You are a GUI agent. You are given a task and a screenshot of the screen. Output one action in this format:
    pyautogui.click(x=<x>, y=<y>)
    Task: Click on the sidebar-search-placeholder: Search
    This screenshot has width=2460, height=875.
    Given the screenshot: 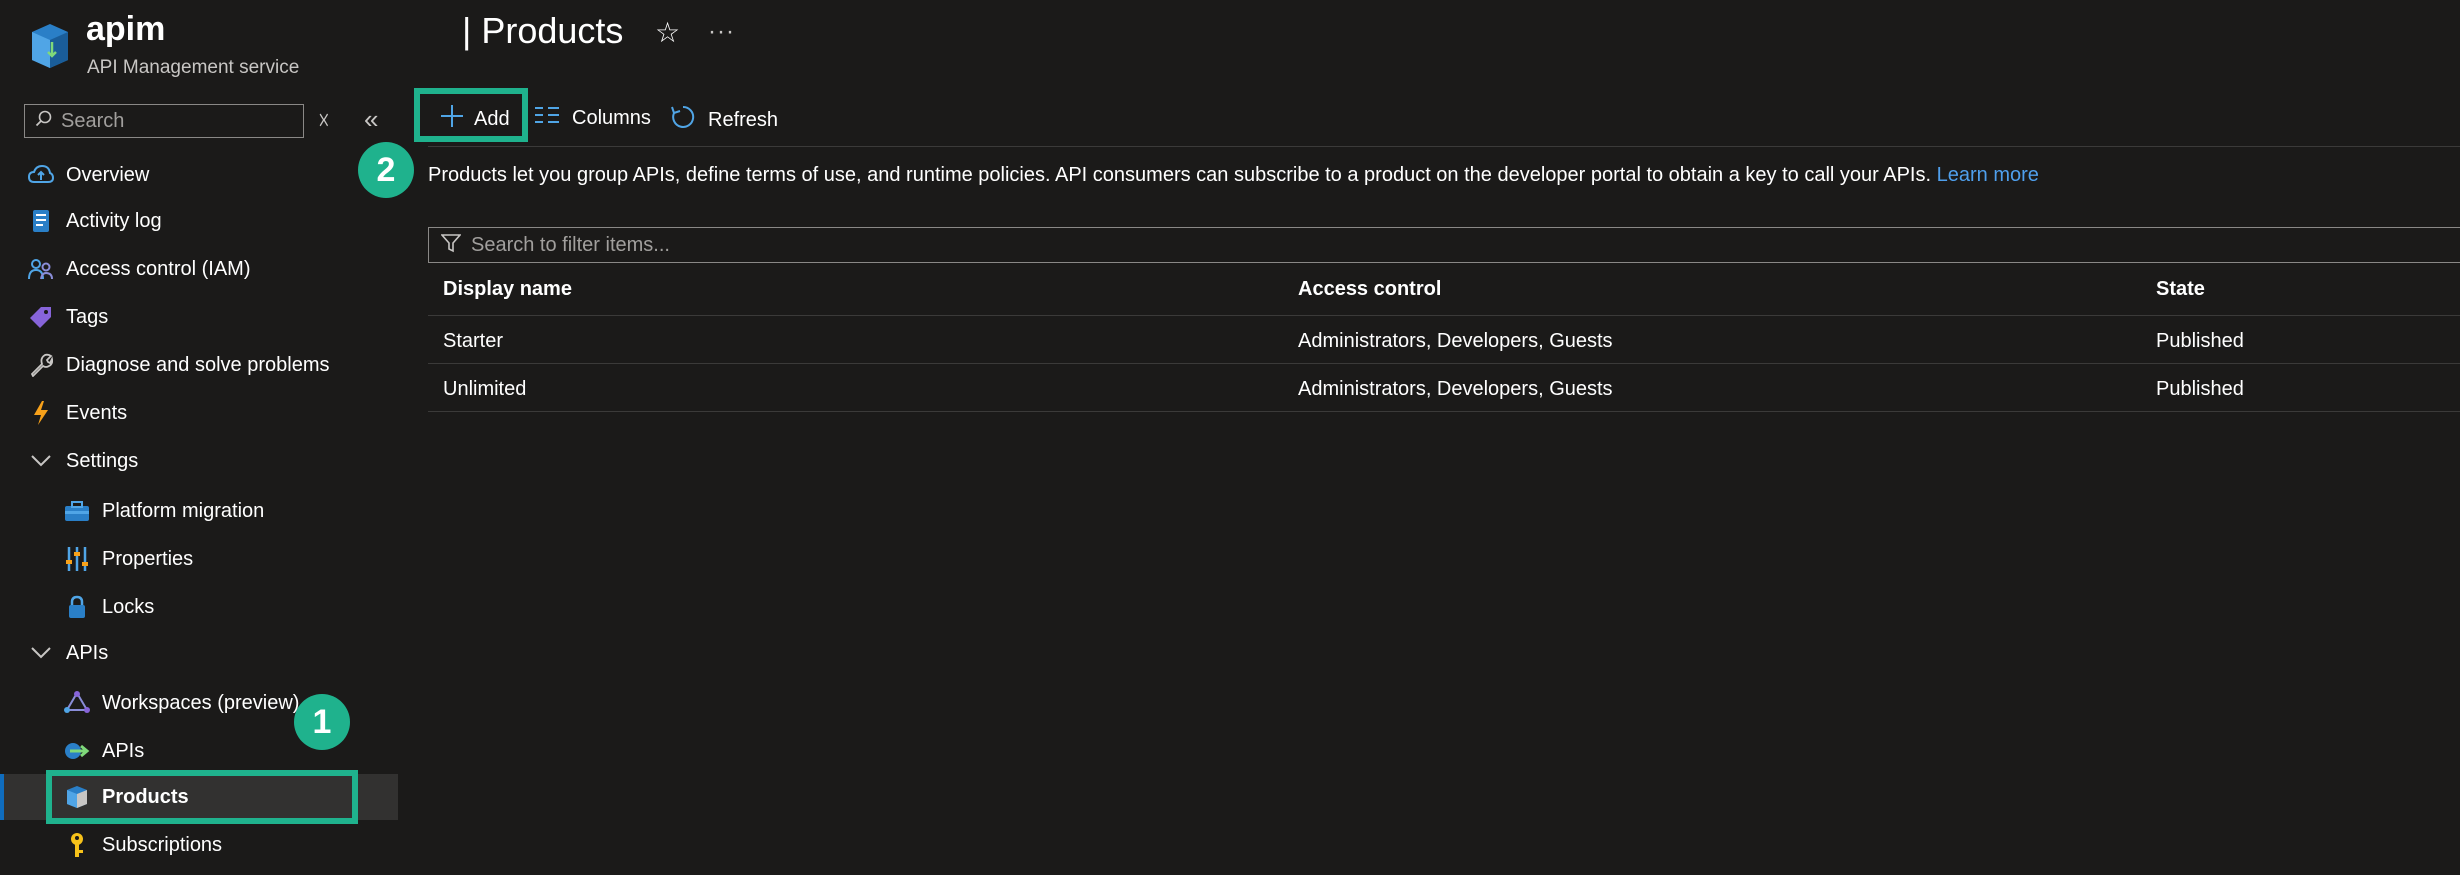 What is the action you would take?
    pyautogui.click(x=93, y=120)
    